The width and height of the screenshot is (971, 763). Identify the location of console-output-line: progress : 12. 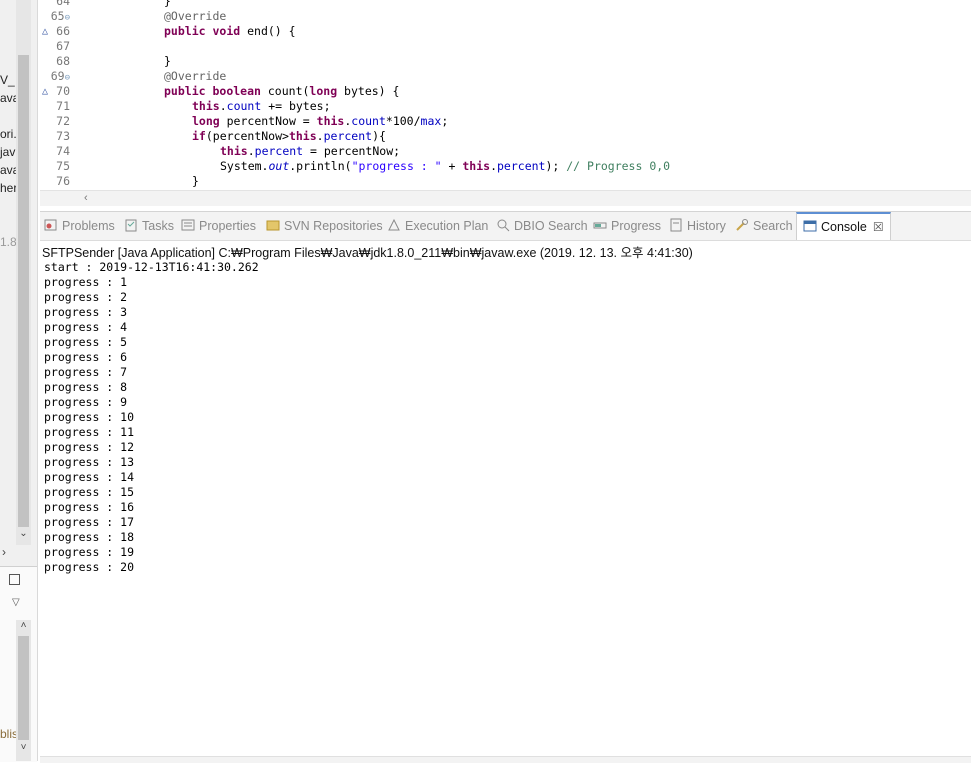
(89, 447).